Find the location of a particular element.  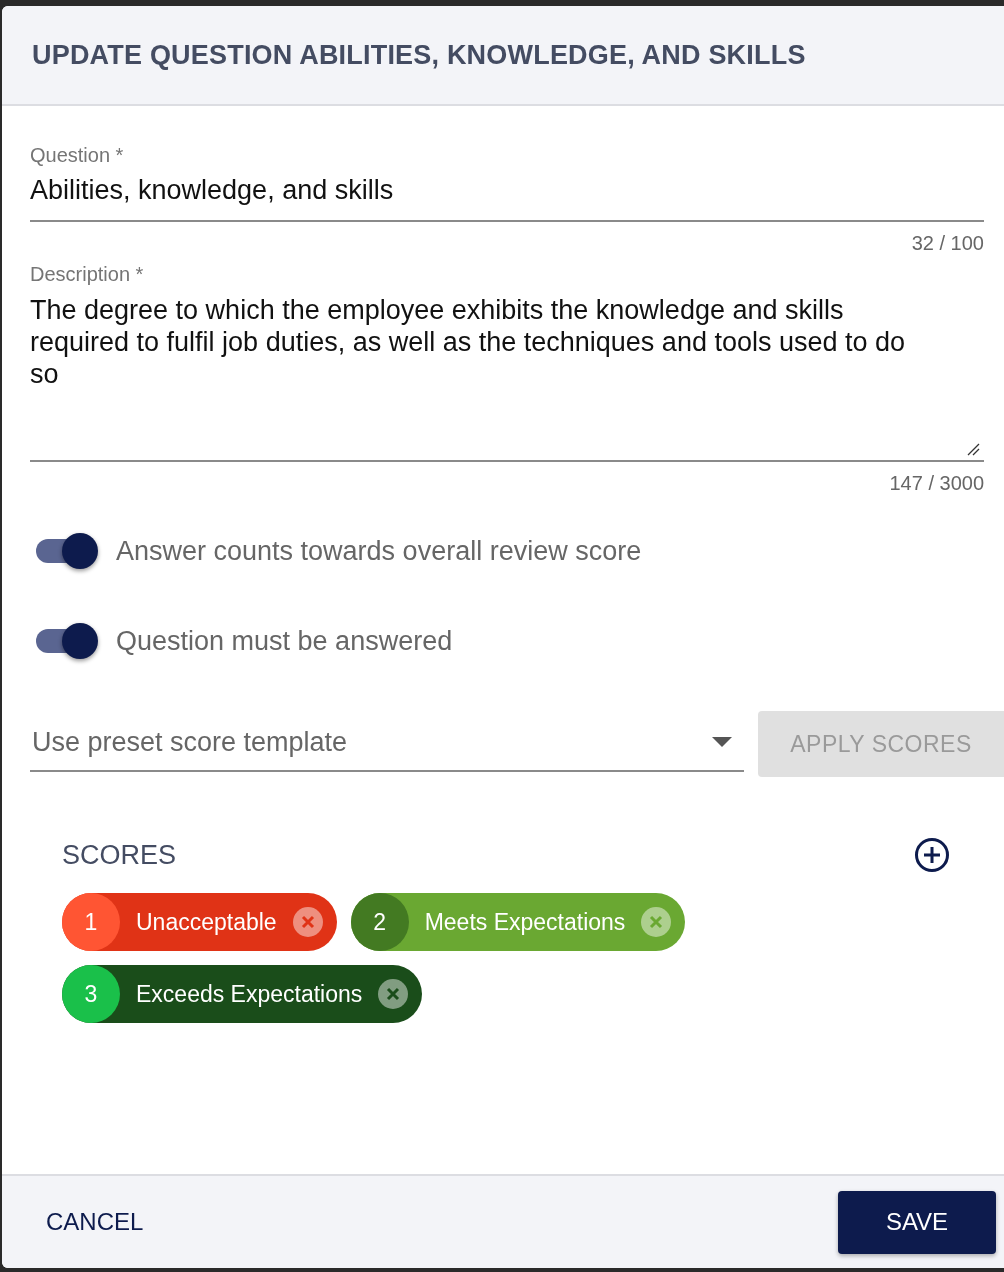

remove-icon is located at coordinates (393, 994).